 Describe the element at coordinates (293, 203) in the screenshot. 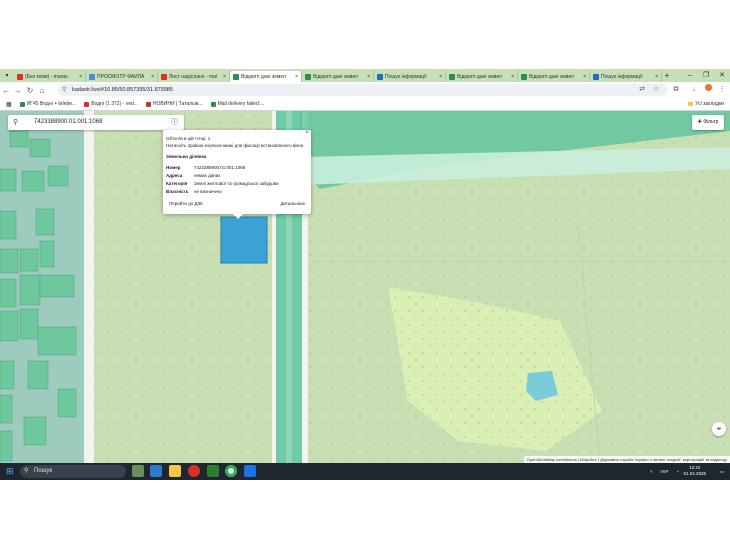

I see `details-link: Детальніше` at that location.